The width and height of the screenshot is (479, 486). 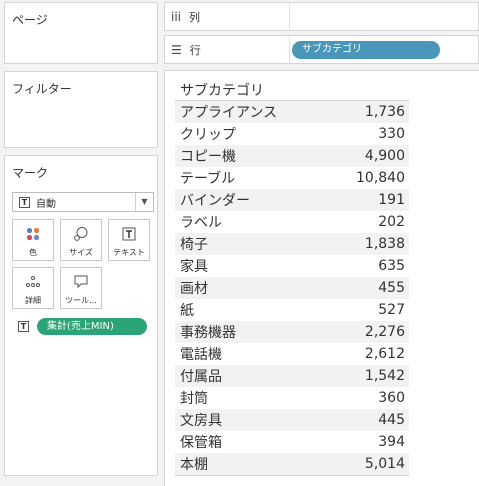 I want to click on row-value: 527, so click(x=391, y=310).